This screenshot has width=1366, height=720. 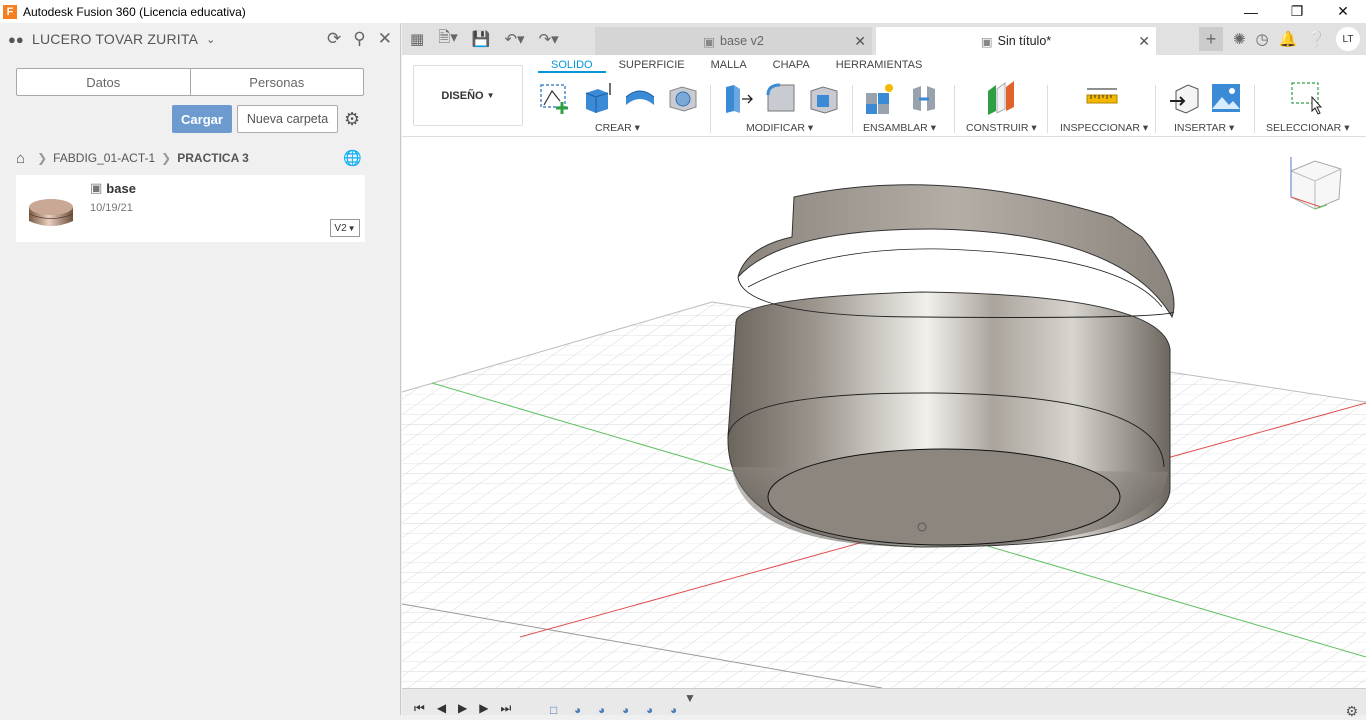 I want to click on file-thumbnail, so click(x=51, y=212).